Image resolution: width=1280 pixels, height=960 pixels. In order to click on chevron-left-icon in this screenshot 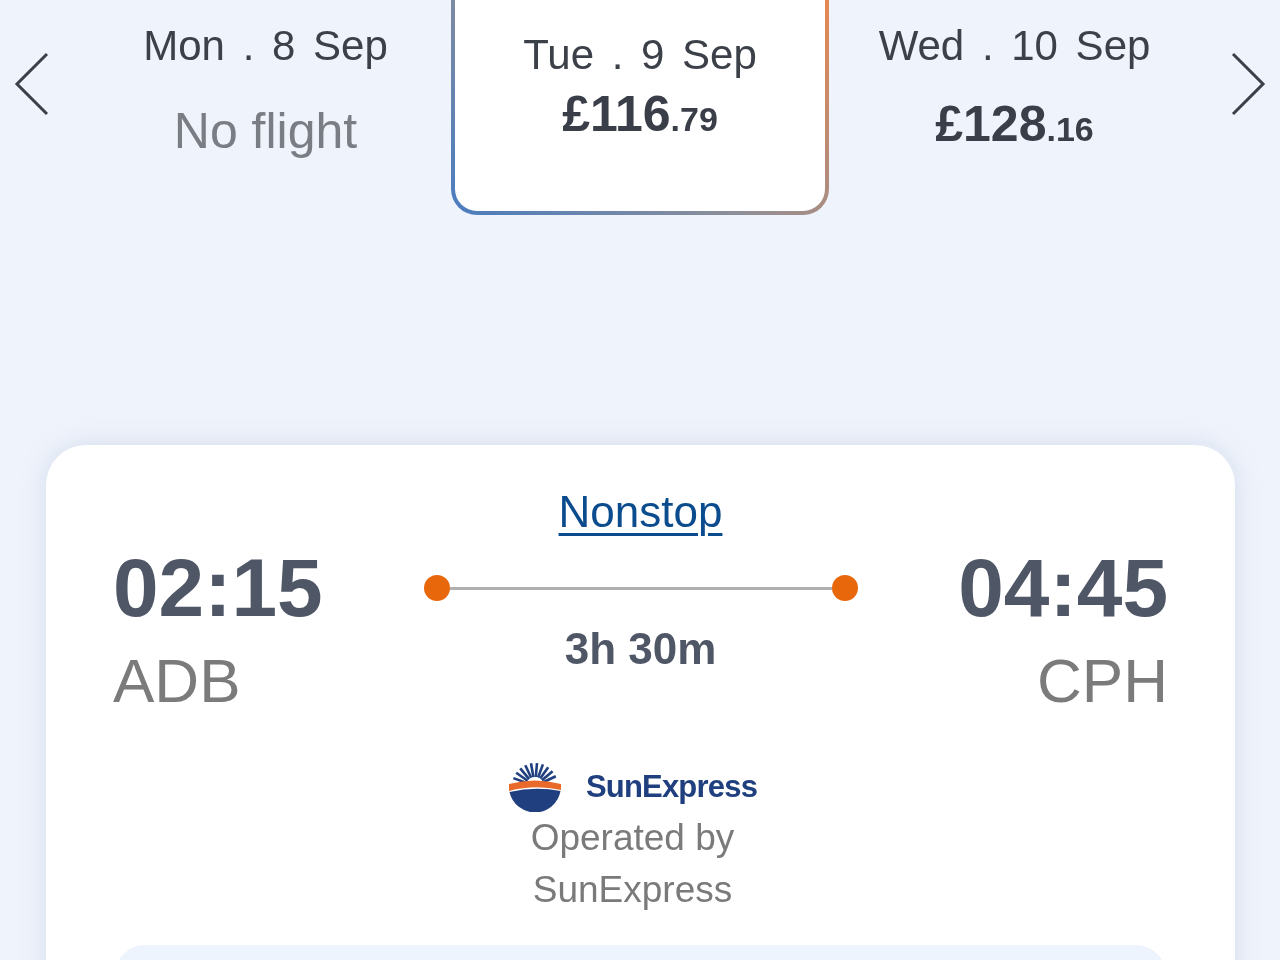, I will do `click(32, 84)`.